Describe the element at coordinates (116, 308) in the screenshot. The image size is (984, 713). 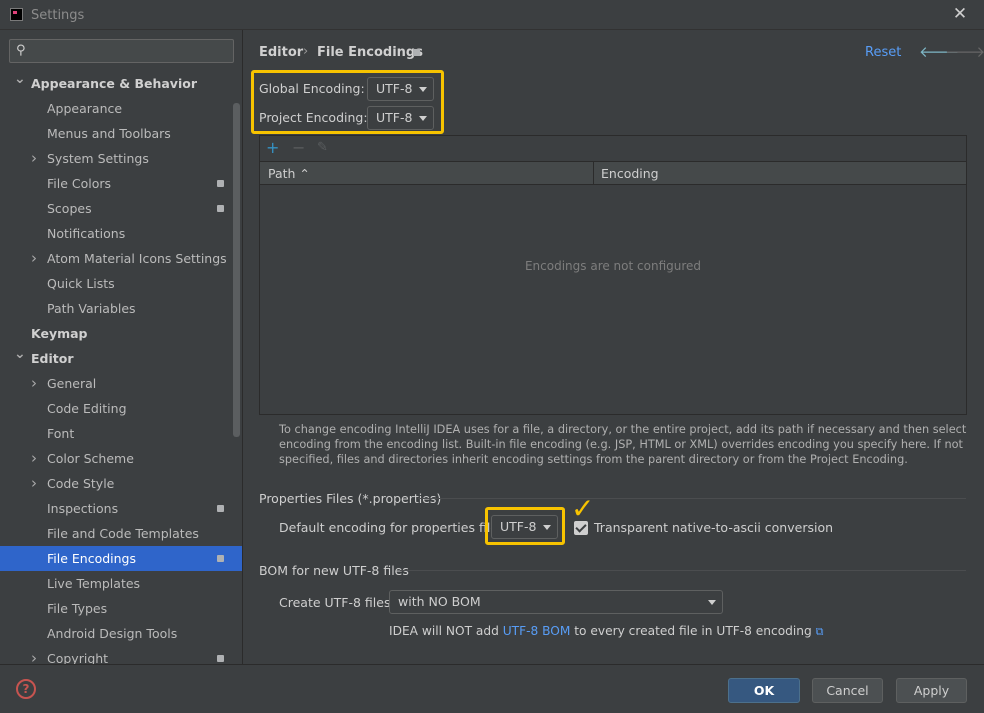
I see `sidebar-item-path-variables: Path Variables` at that location.